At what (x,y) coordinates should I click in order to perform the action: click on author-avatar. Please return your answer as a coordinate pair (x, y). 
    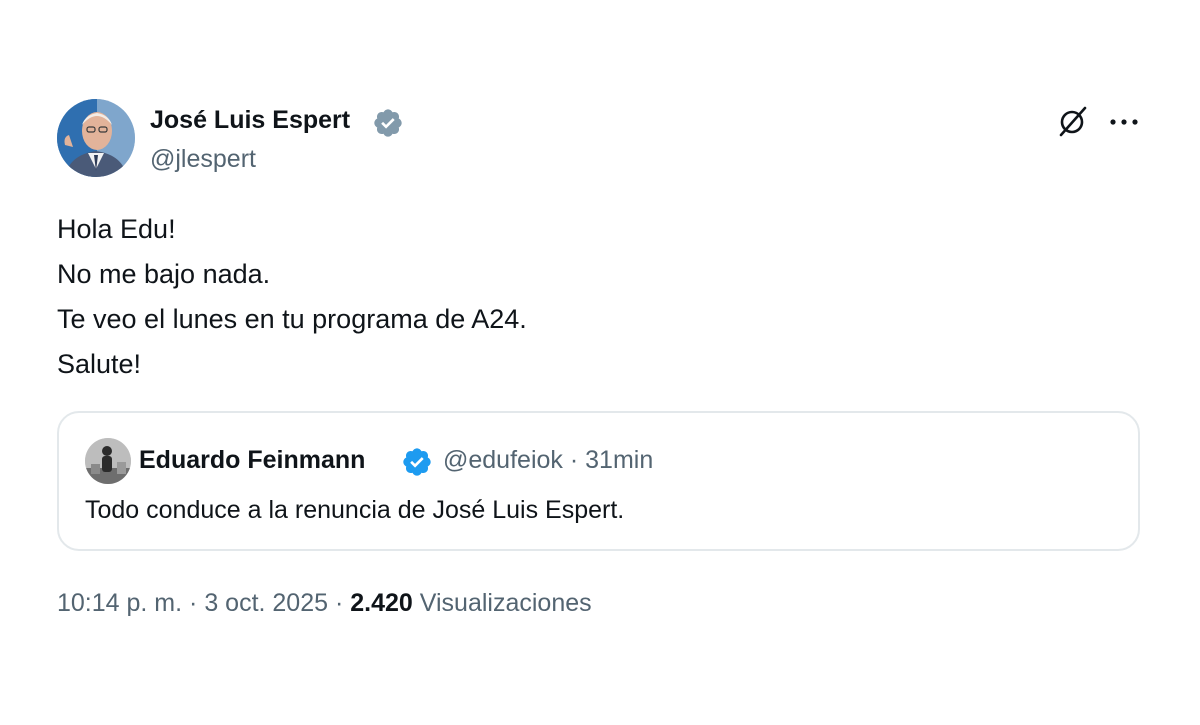
    Looking at the image, I should click on (96, 138).